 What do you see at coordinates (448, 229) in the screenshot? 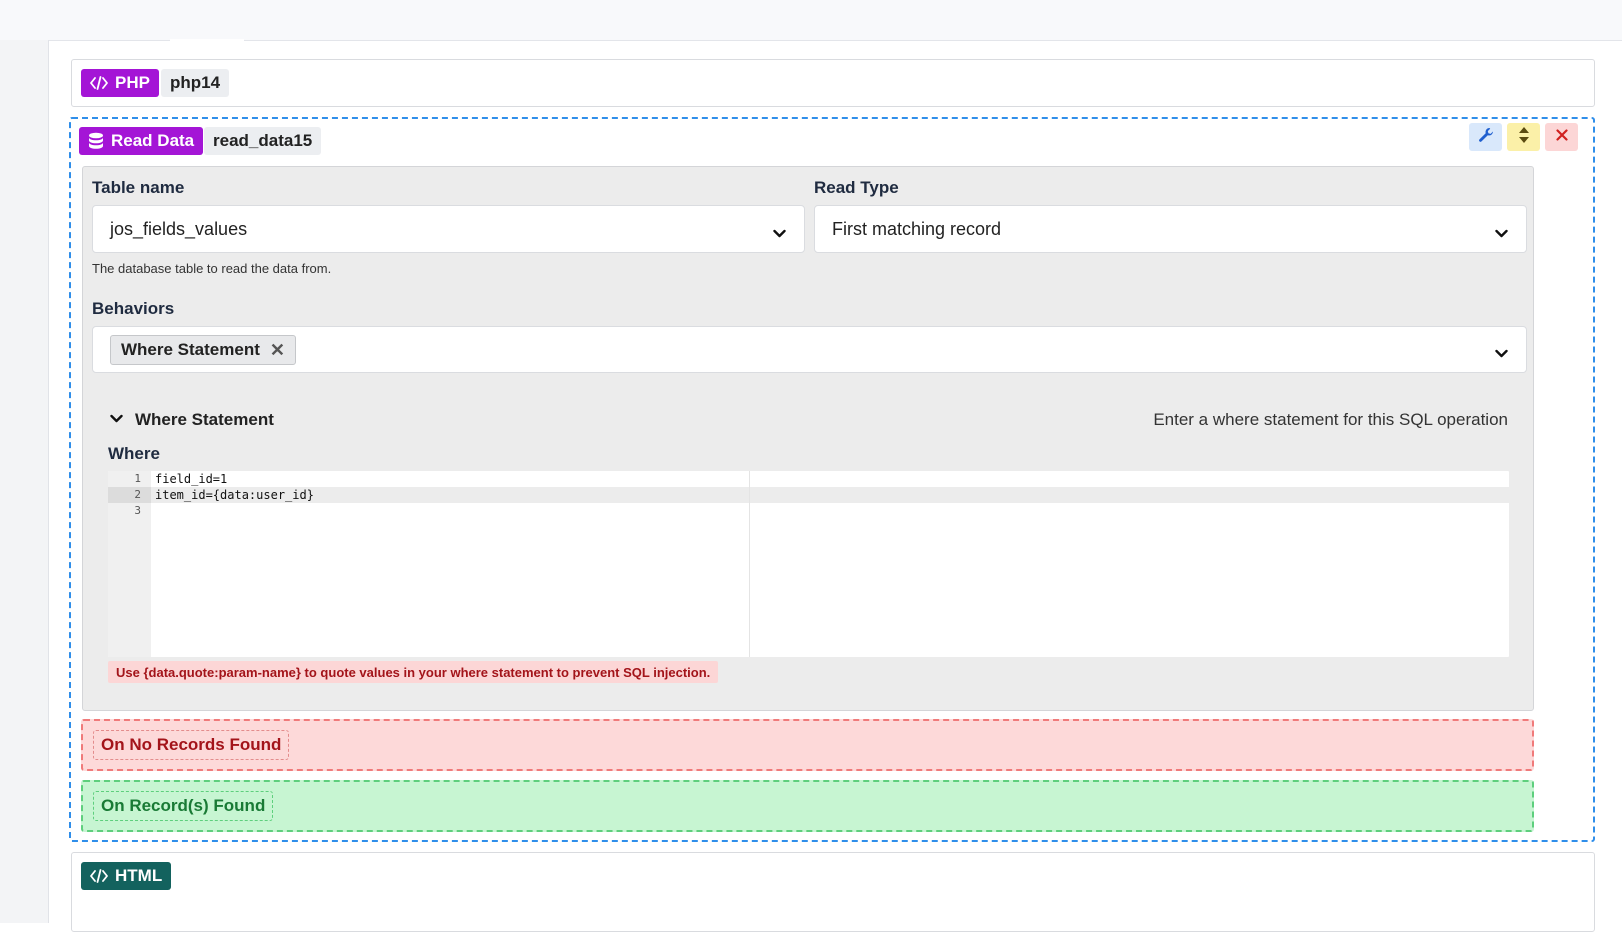
I see `table-name-select: jos_fields_values` at bounding box center [448, 229].